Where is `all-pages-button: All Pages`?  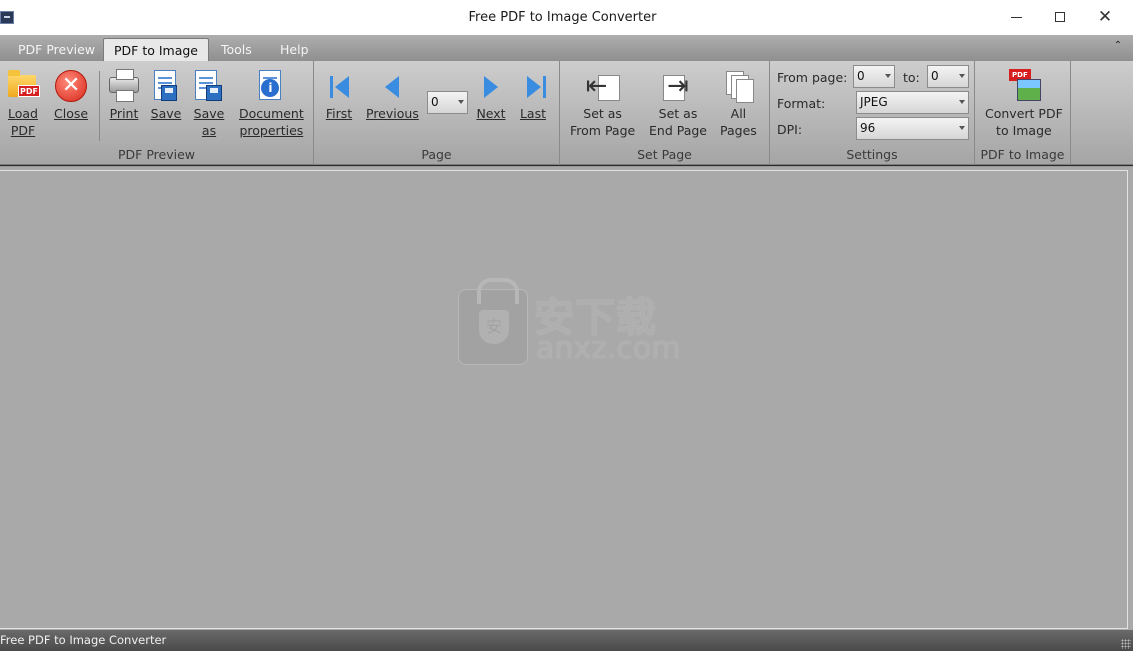 all-pages-button: All Pages is located at coordinates (738, 103).